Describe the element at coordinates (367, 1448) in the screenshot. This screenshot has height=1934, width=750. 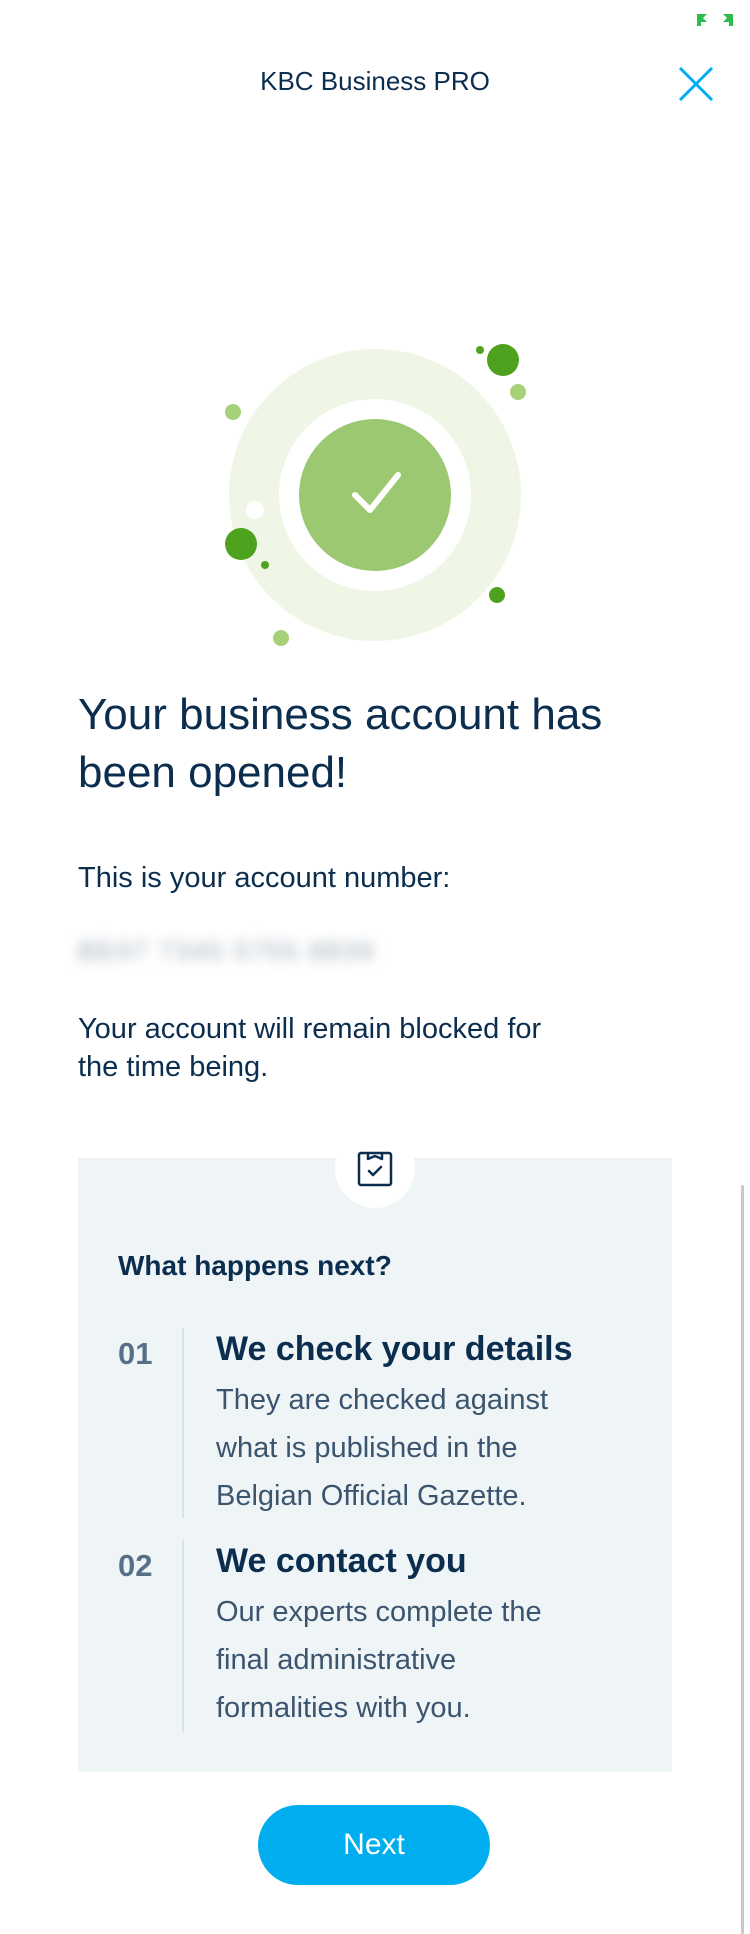
I see `step-description-line: what is published in the` at that location.